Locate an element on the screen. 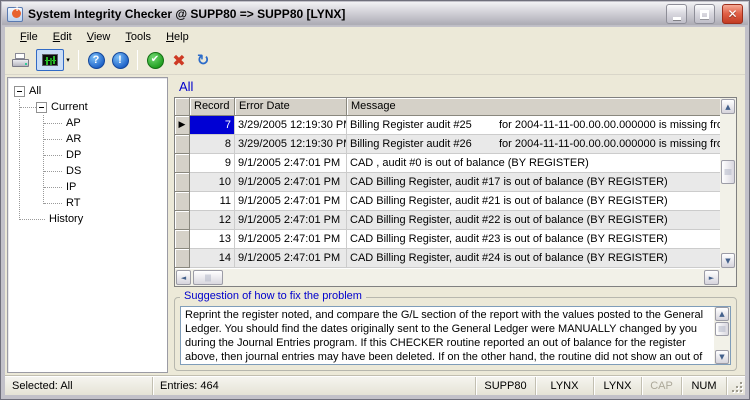 Image resolution: width=750 pixels, height=400 pixels. status-capslock: CAP is located at coordinates (662, 386).